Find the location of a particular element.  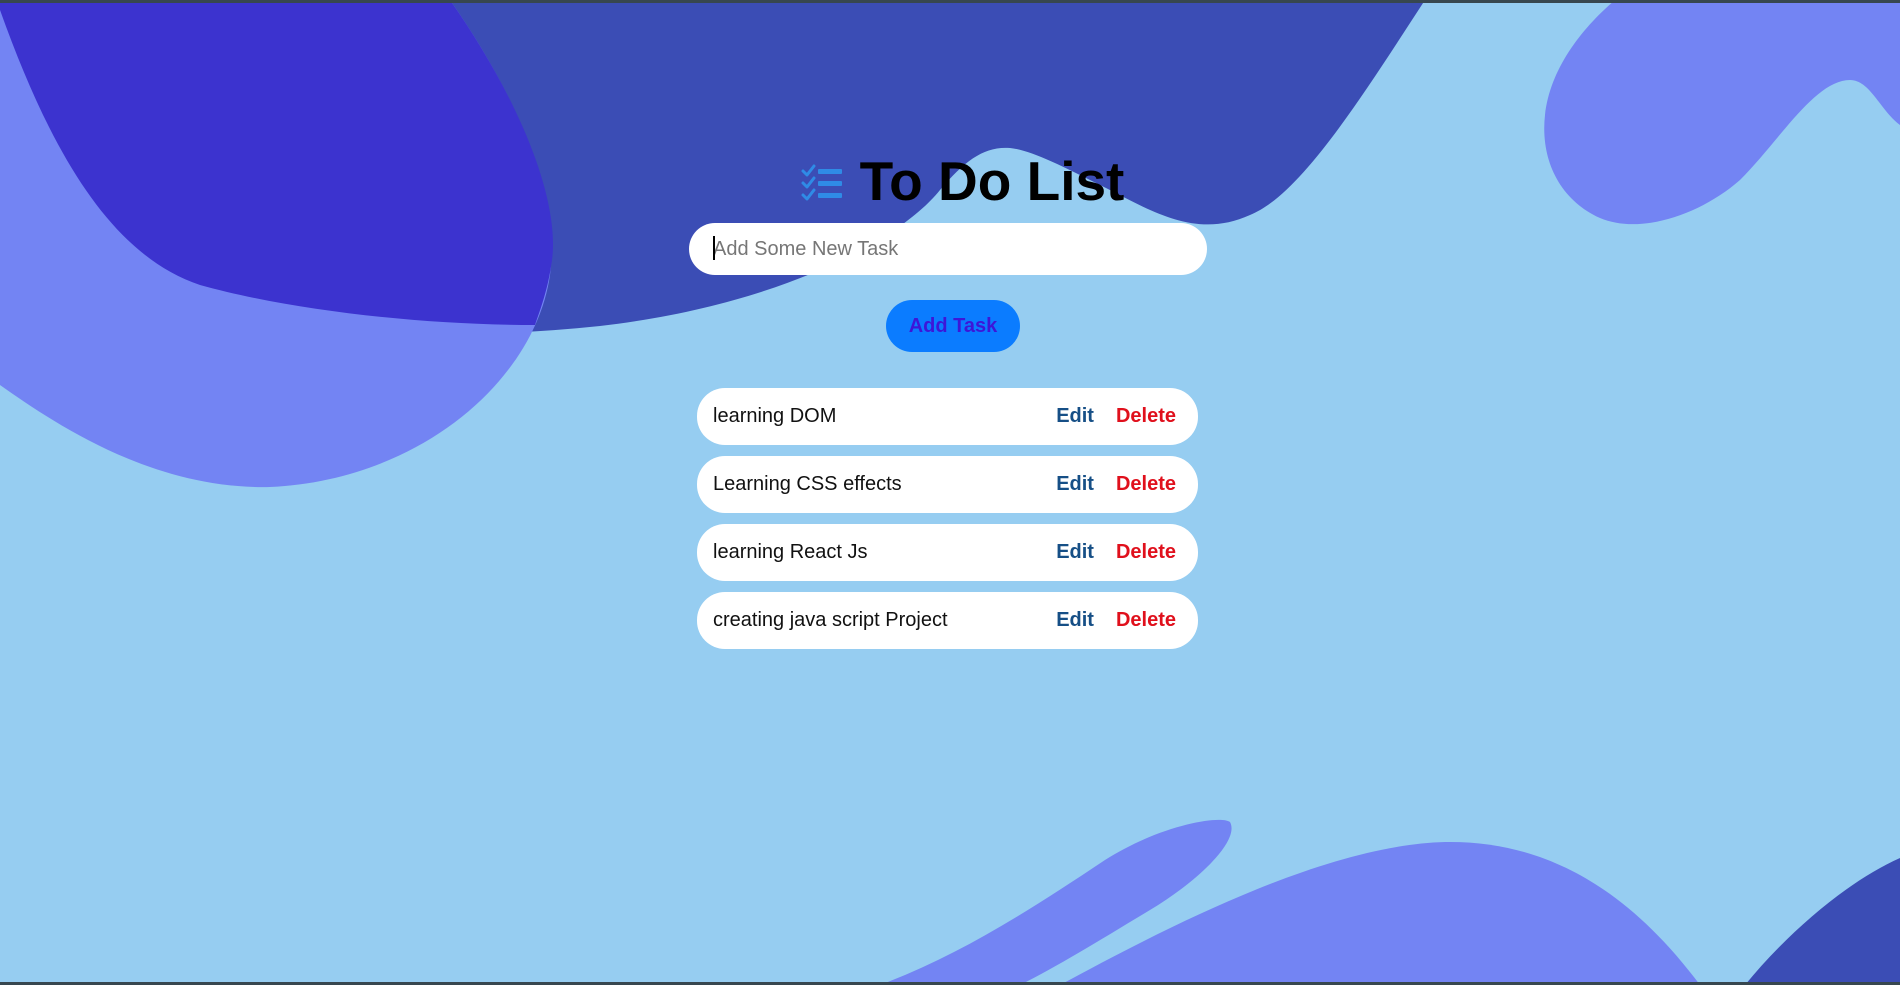

task-text: creating java script Project is located at coordinates (830, 620).